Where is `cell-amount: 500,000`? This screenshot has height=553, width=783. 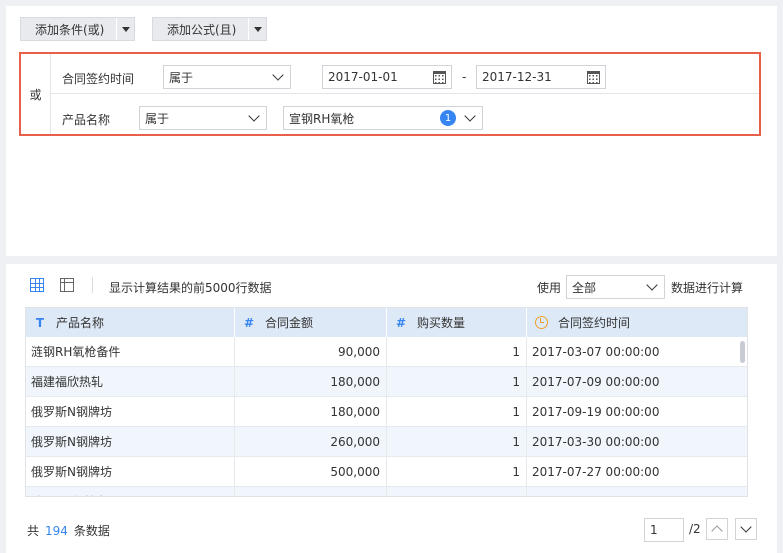
cell-amount: 500,000 is located at coordinates (311, 471).